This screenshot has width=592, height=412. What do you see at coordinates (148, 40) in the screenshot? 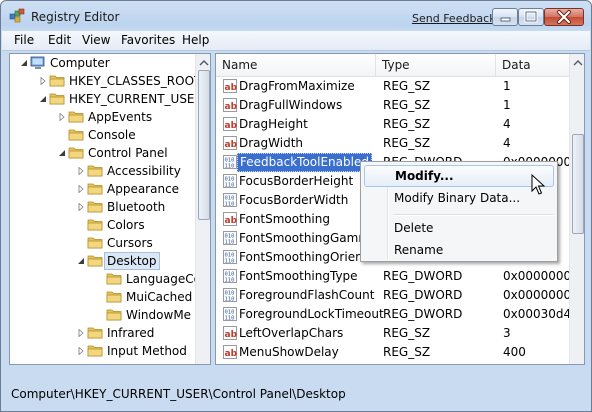
I see `menu-favorites: Favorites` at bounding box center [148, 40].